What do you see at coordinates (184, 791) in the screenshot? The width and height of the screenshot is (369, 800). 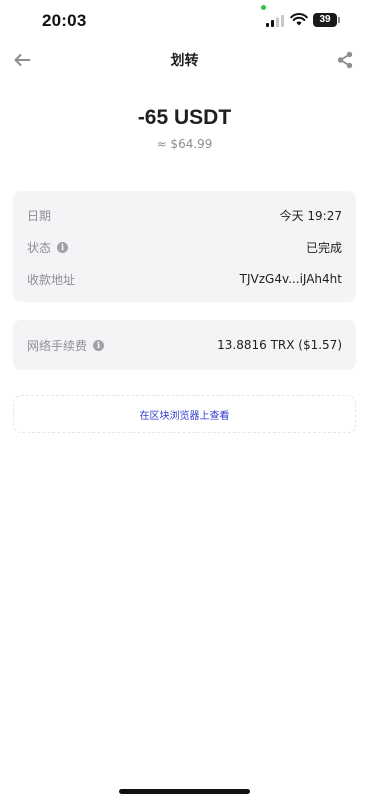 I see `home-indicator` at bounding box center [184, 791].